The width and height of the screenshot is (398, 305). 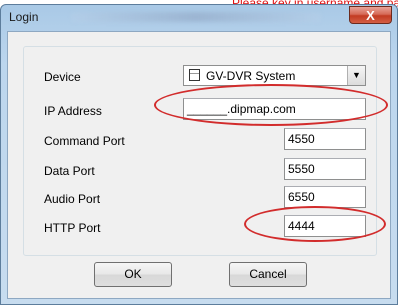 What do you see at coordinates (72, 199) in the screenshot?
I see `audio-port-label: Audio Port` at bounding box center [72, 199].